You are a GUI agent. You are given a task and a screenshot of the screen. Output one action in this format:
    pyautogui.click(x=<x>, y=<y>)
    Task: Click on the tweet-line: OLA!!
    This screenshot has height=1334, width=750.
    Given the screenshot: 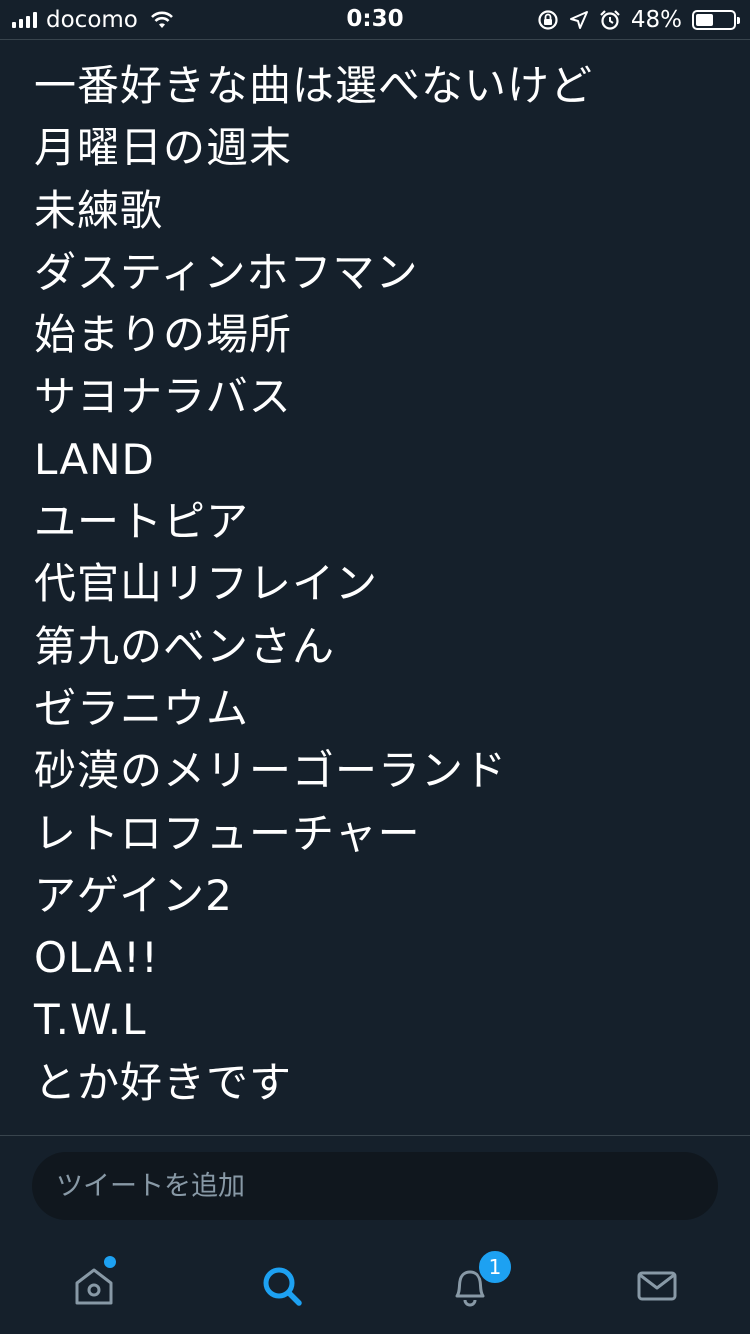 What is the action you would take?
    pyautogui.click(x=96, y=958)
    